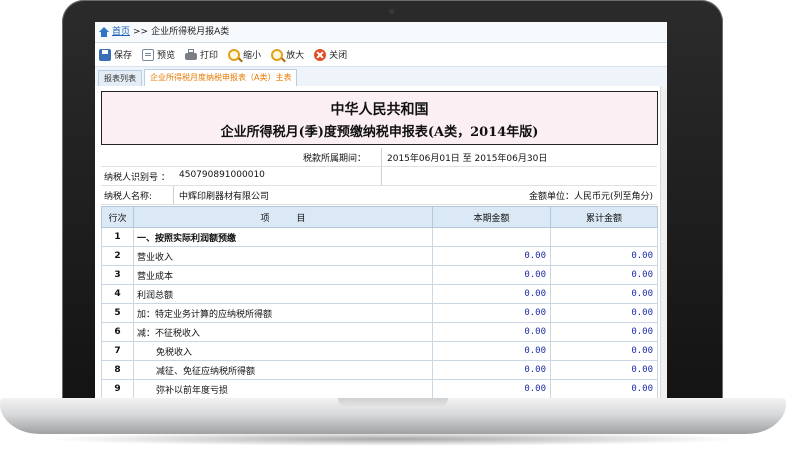 The height and width of the screenshot is (454, 786). I want to click on toolbar: 保存 预览 打印 缩小 放大 关闭, so click(381, 55).